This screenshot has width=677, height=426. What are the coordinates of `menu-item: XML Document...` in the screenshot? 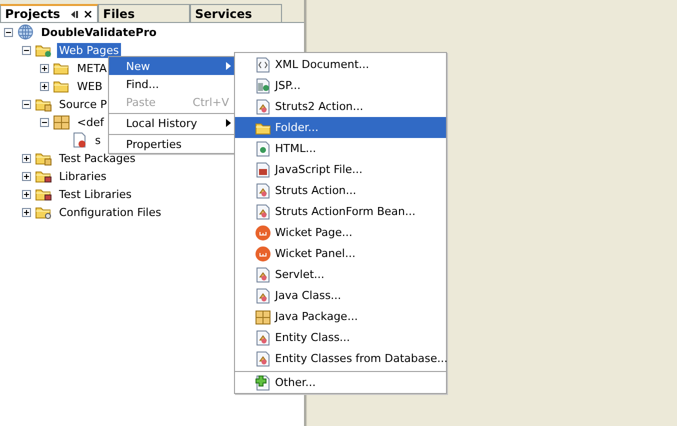 It's located at (340, 64).